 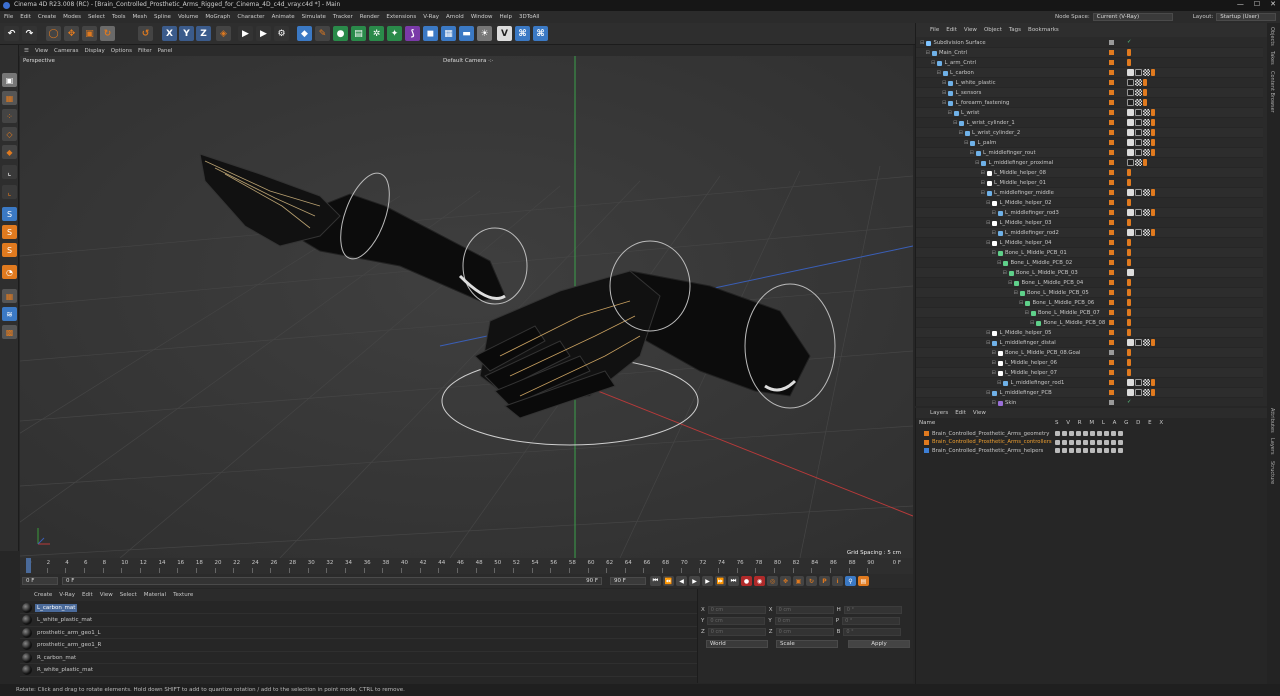 What do you see at coordinates (1089, 113) in the screenshot?
I see `object-row: ⊟ L_wrist` at bounding box center [1089, 113].